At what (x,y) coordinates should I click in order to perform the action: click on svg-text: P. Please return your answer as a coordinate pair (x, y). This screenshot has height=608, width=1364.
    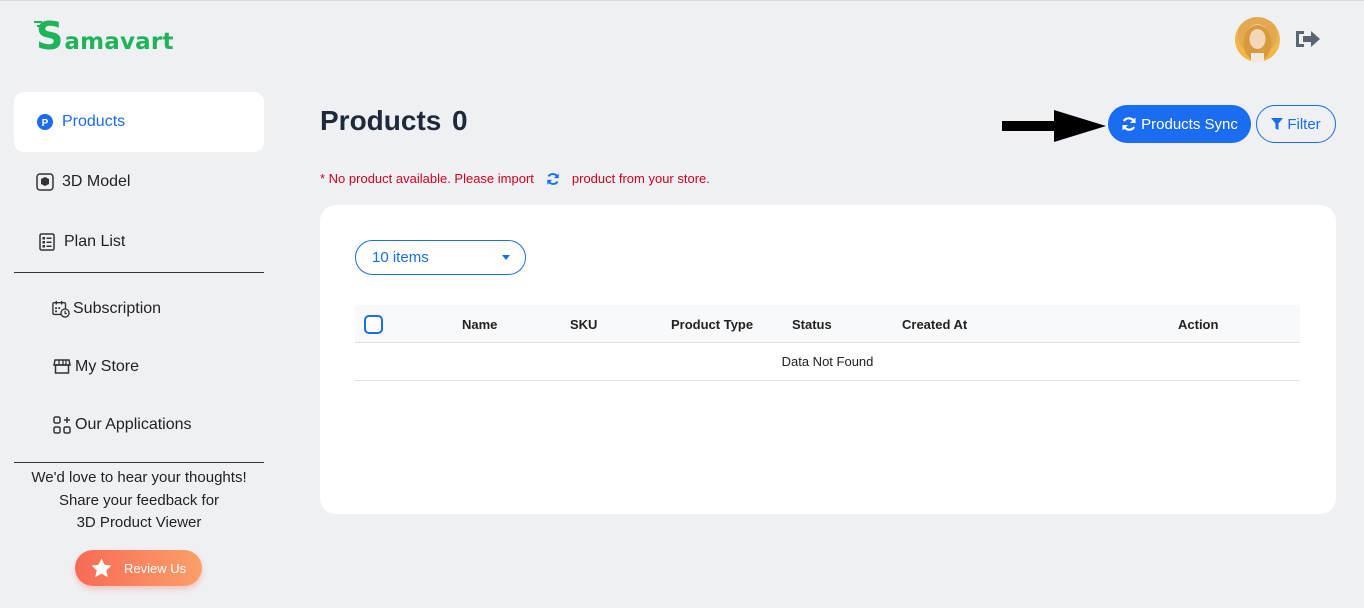
    Looking at the image, I should click on (45, 123).